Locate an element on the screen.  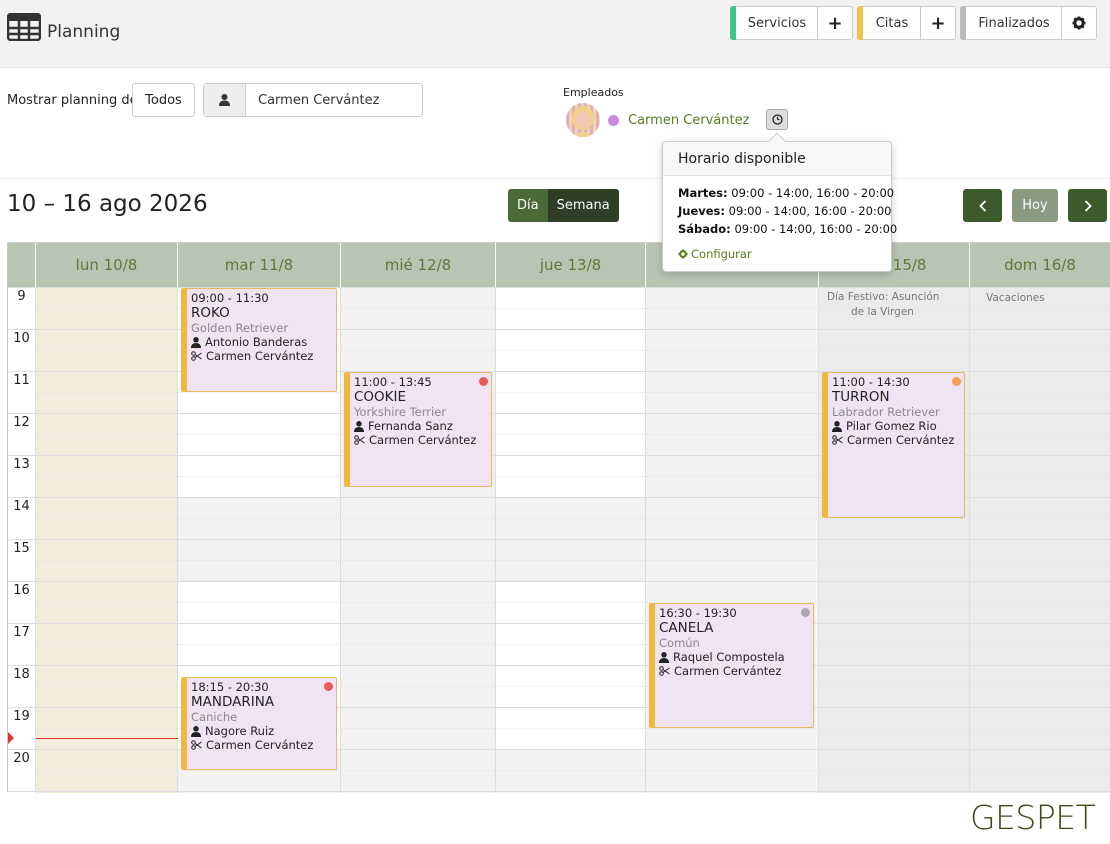
settings-button is located at coordinates (1079, 23).